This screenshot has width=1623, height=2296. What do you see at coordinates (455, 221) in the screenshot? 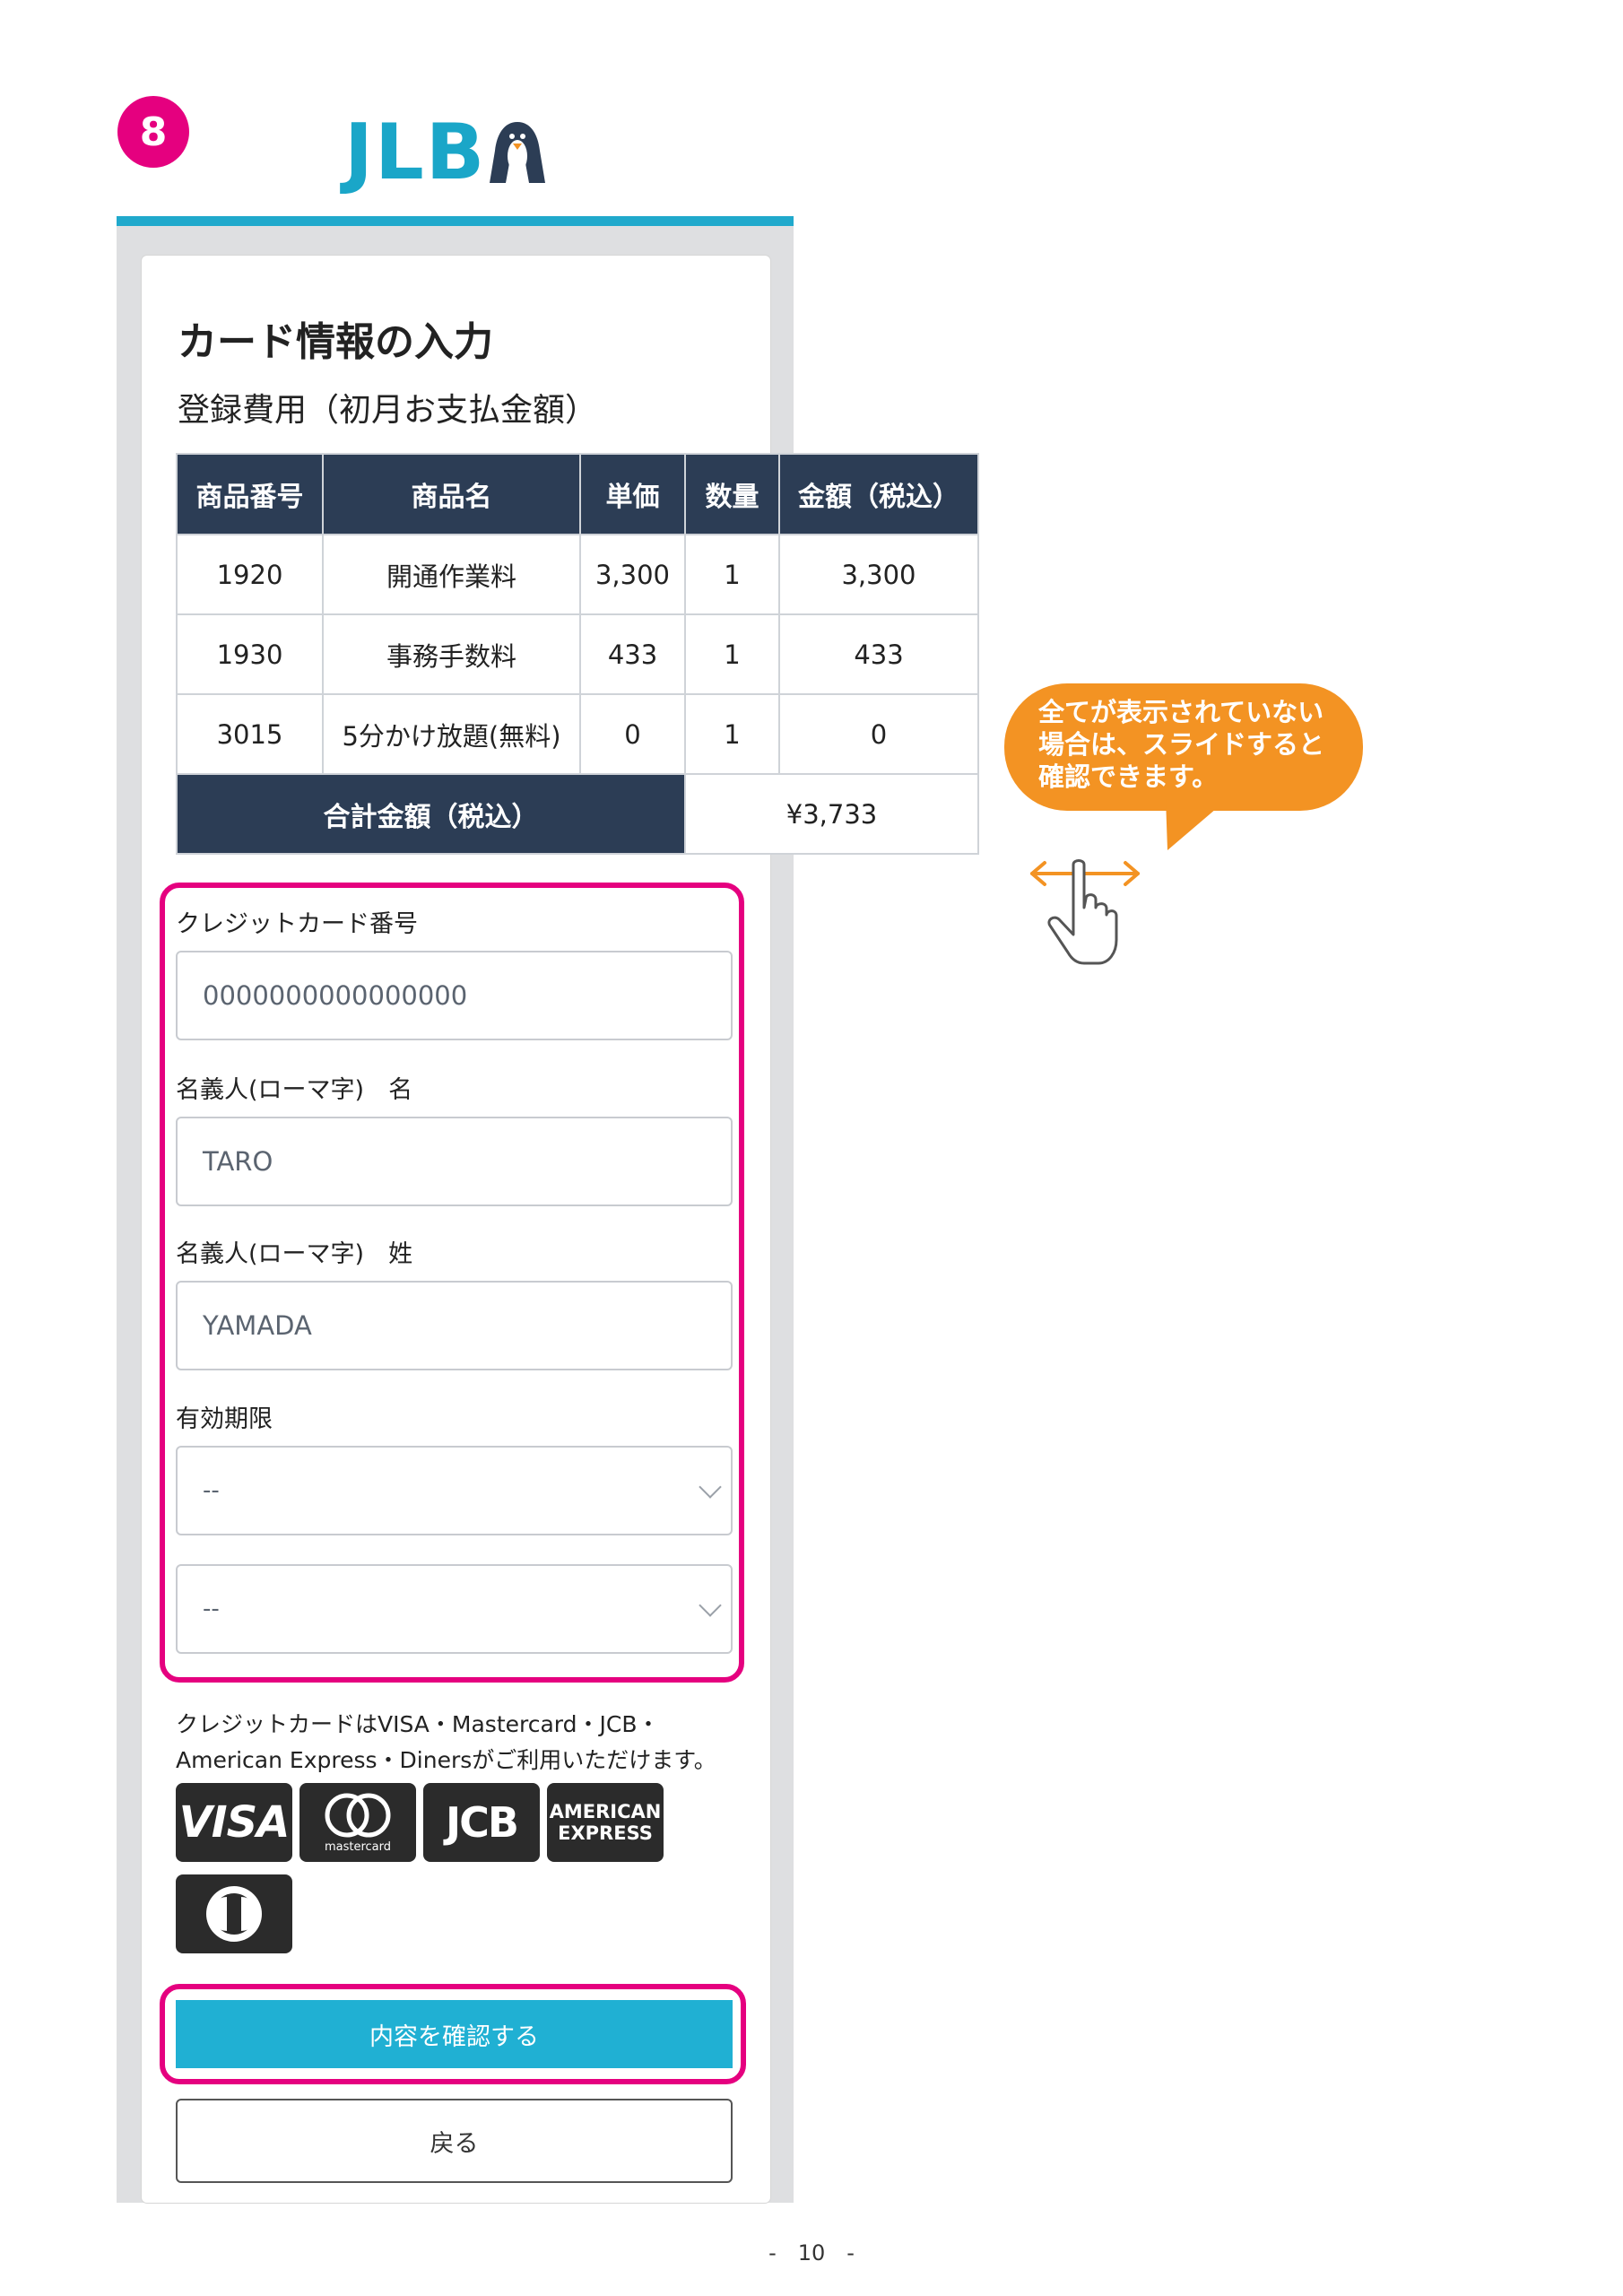
I see `frame-top-bar` at bounding box center [455, 221].